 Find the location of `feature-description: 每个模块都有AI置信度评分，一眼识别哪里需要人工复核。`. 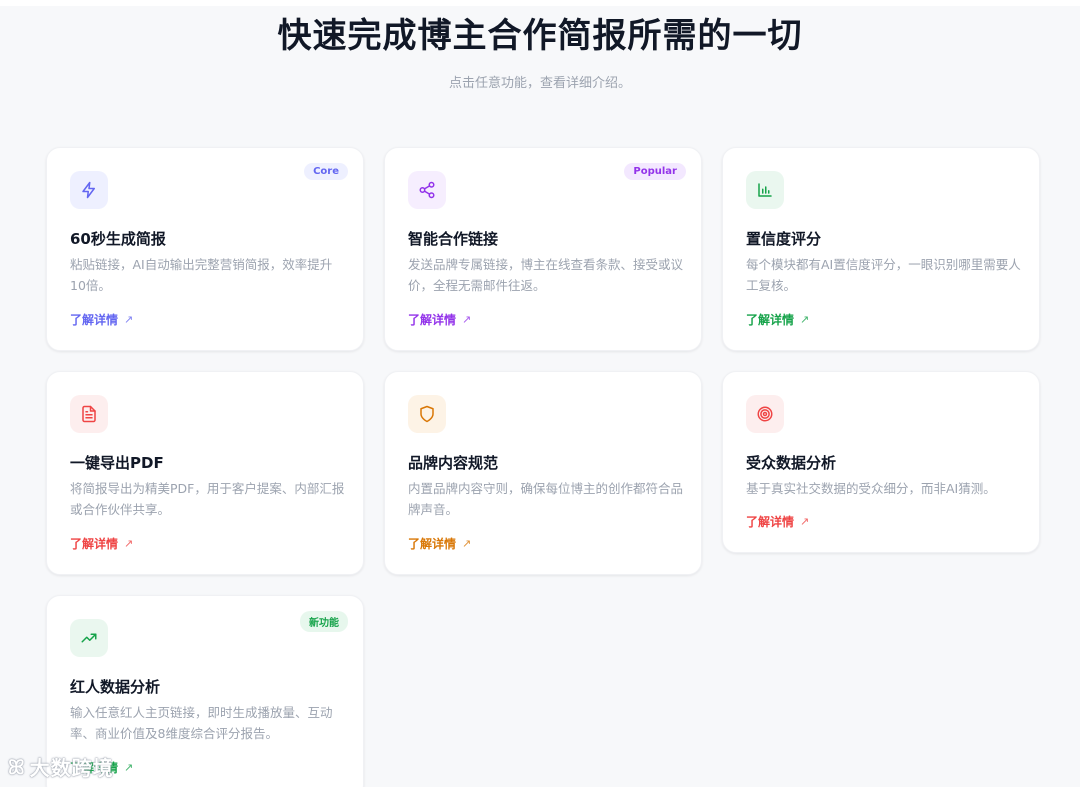

feature-description: 每个模块都有AI置信度评分，一眼识别哪里需要人工复核。 is located at coordinates (883, 275).